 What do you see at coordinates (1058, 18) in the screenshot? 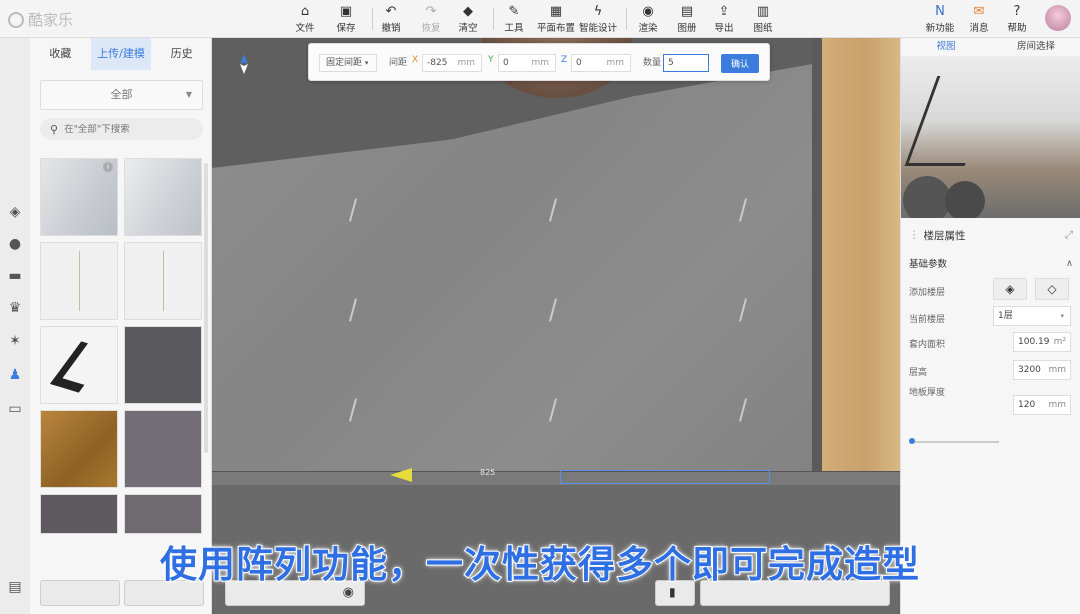
I see `avatar` at bounding box center [1058, 18].